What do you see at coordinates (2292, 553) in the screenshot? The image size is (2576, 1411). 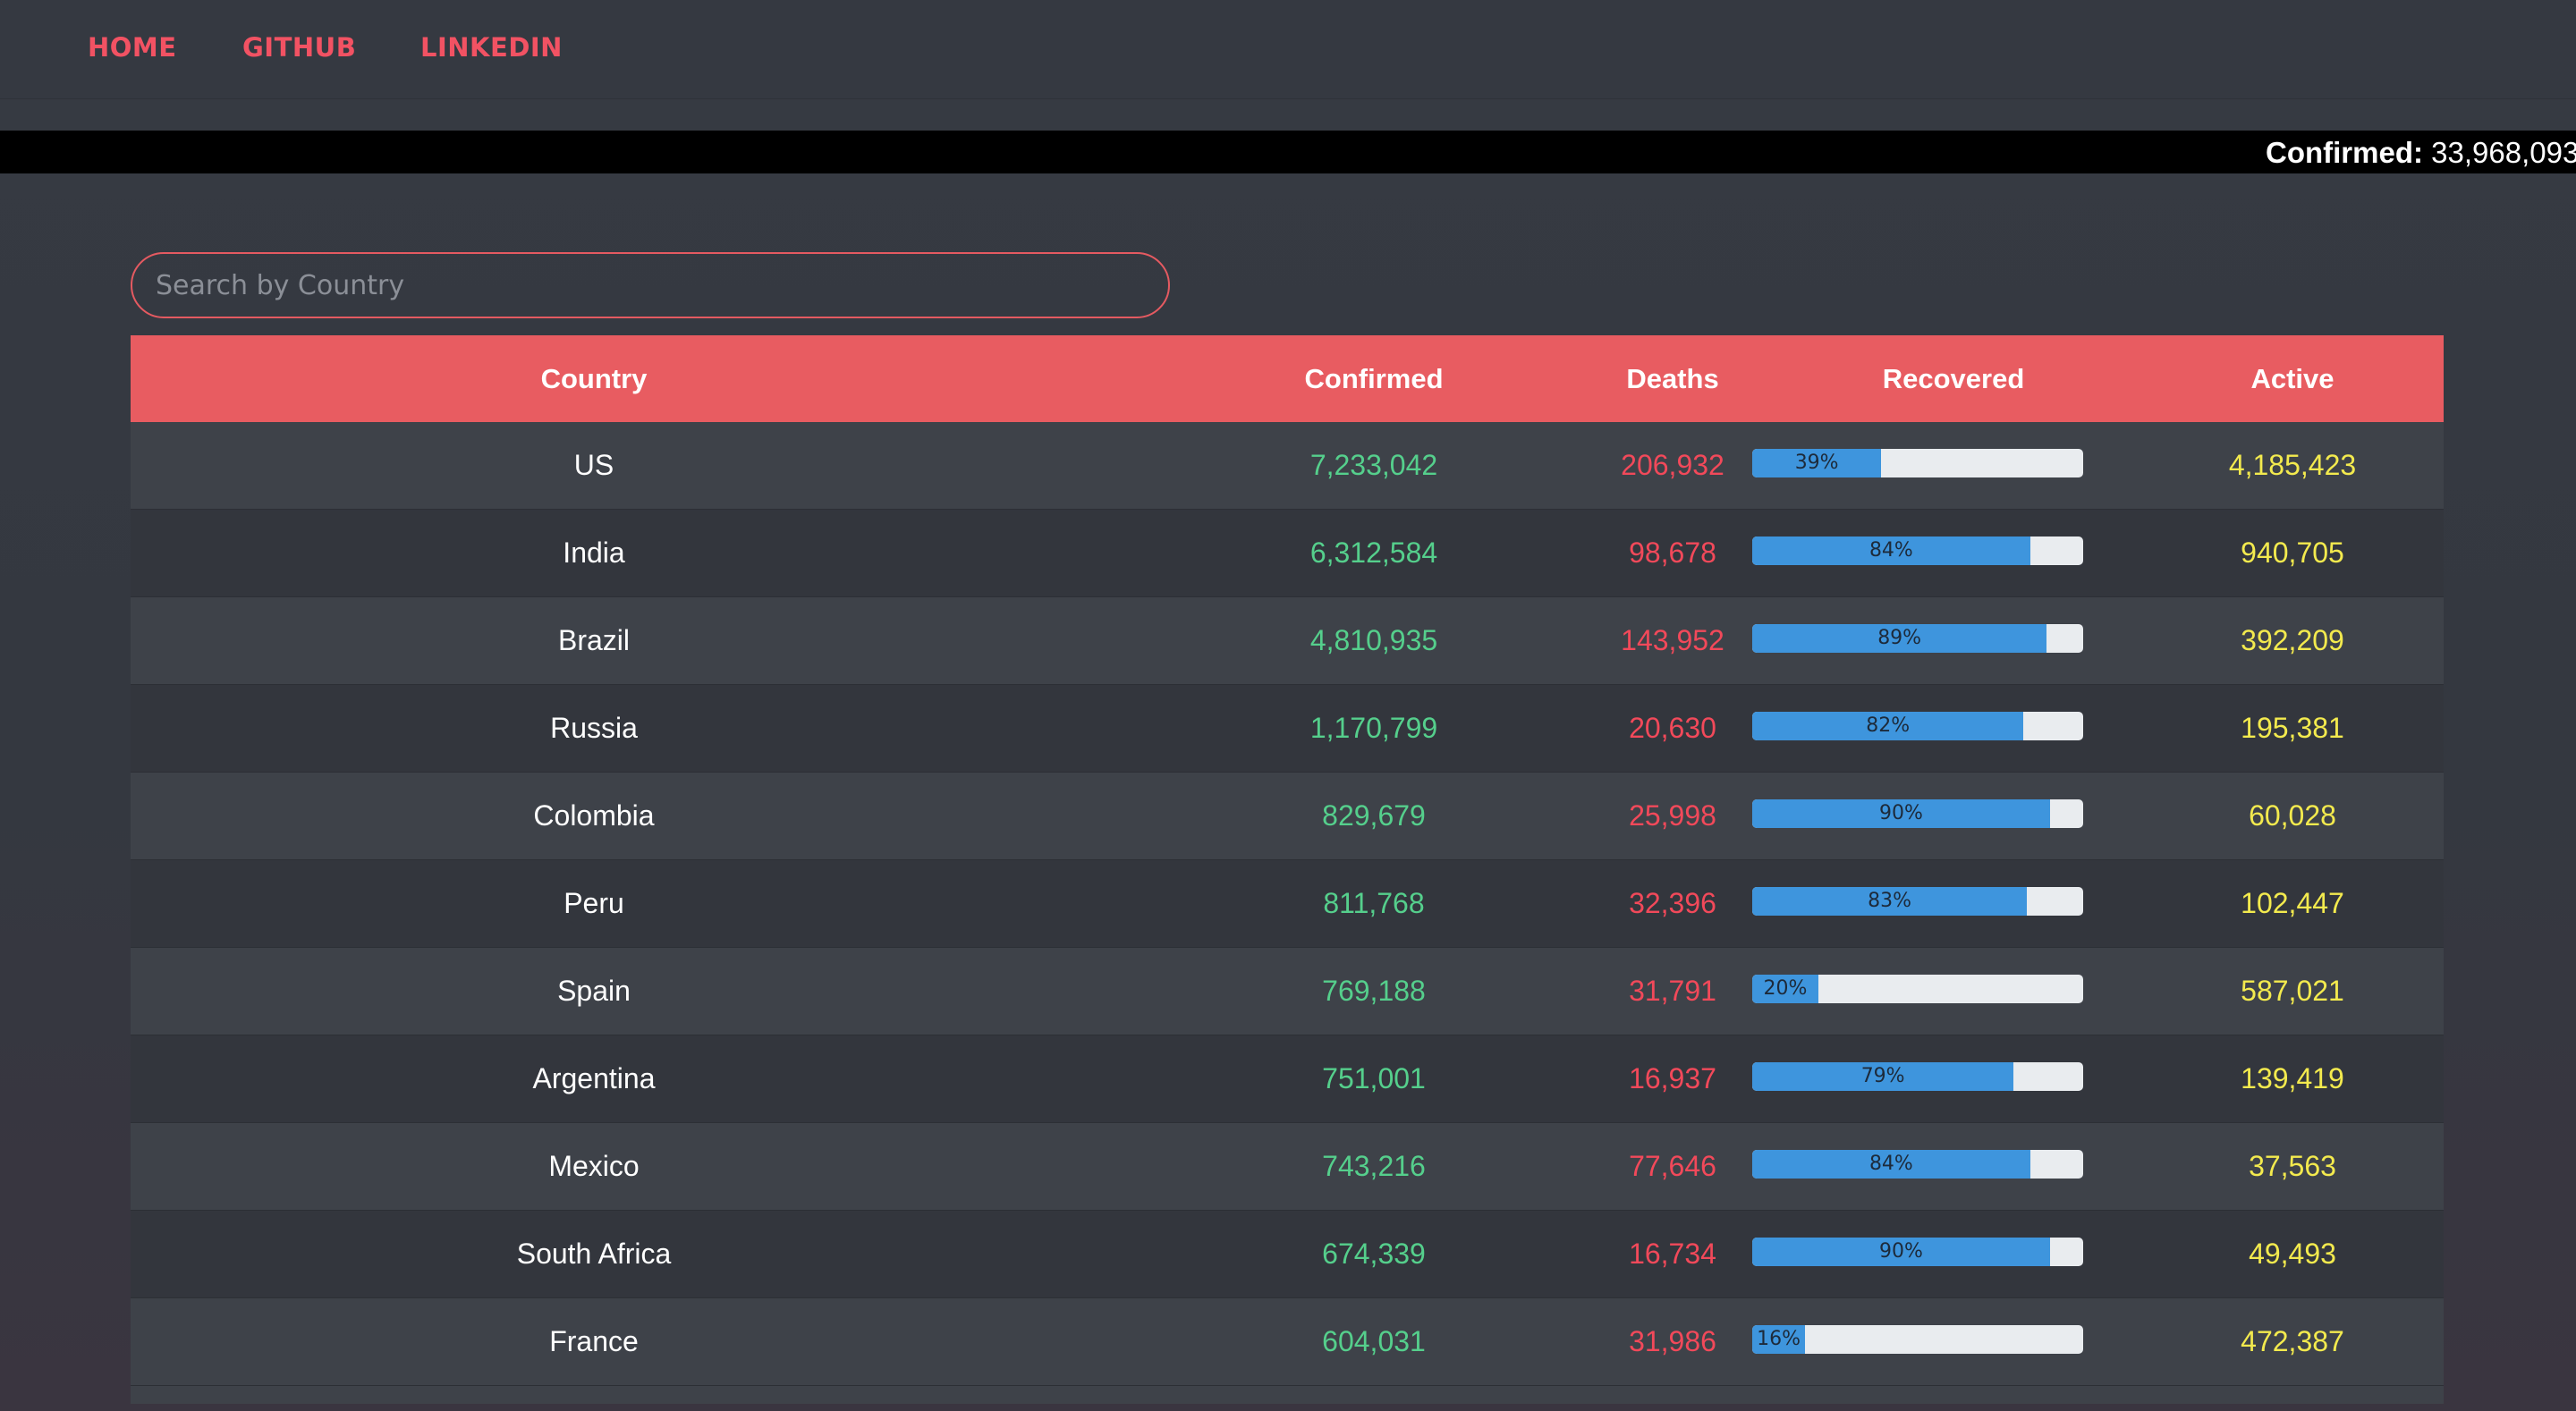 I see `cell-active: 940,705` at bounding box center [2292, 553].